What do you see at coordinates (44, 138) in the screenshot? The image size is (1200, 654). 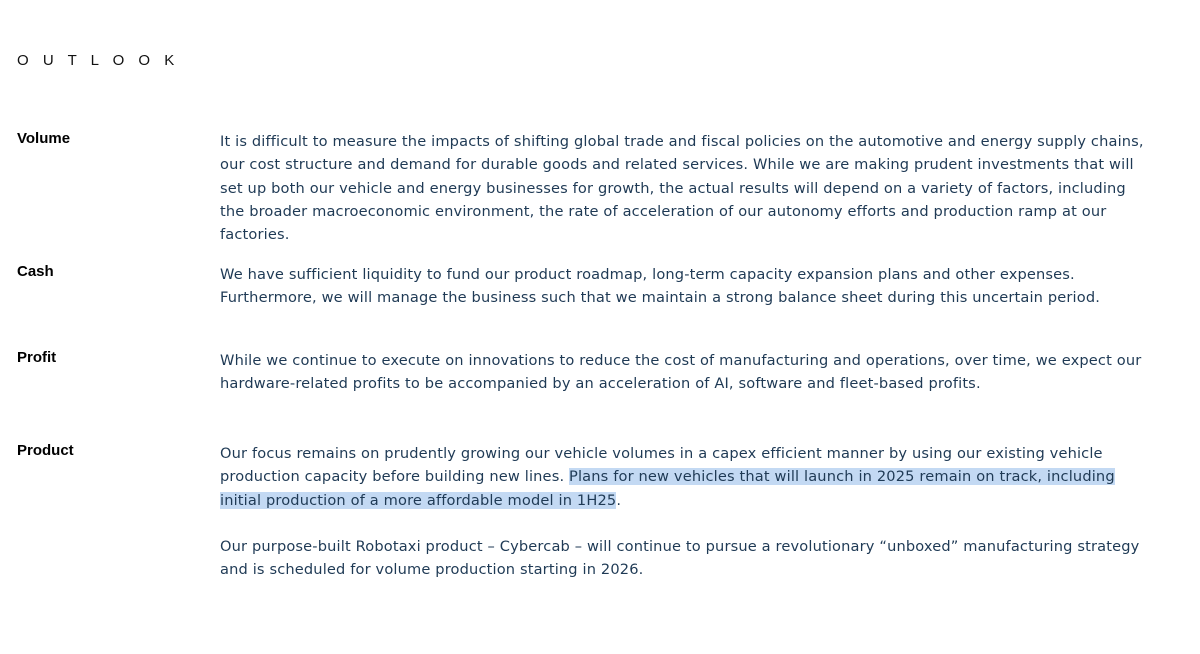 I see `volume-label: Volume` at bounding box center [44, 138].